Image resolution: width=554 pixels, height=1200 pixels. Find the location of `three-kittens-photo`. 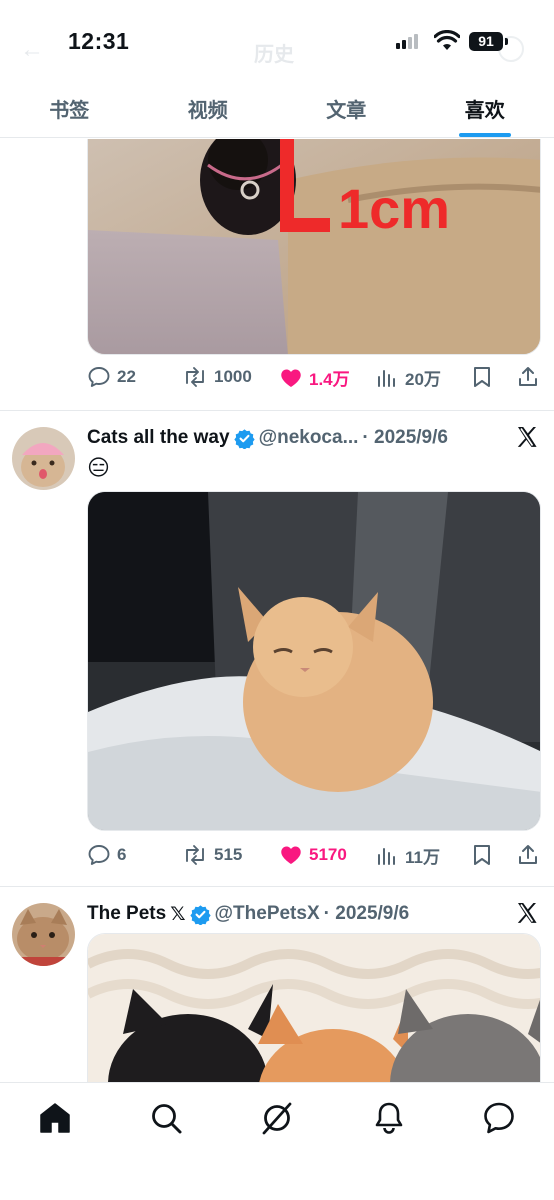

three-kittens-photo is located at coordinates (314, 1008).